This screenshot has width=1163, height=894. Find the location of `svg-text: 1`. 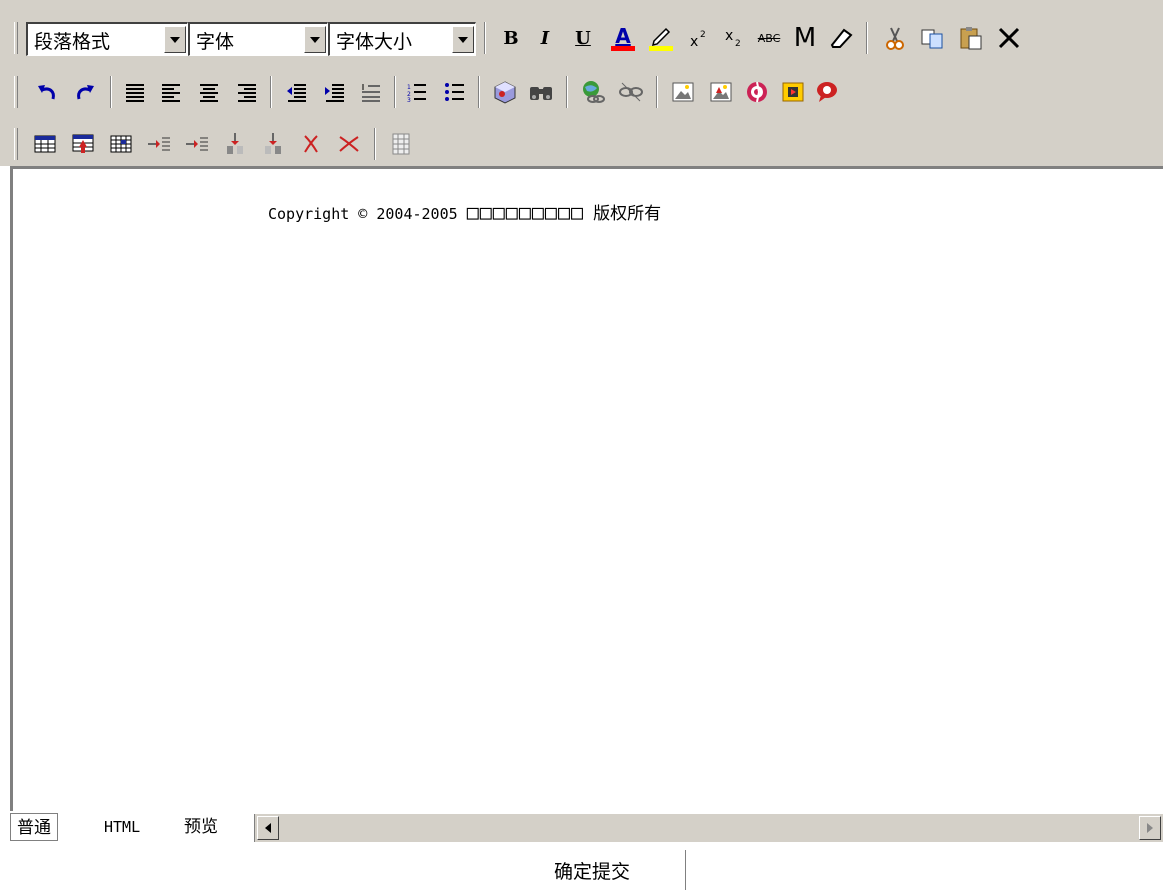

svg-text: 1 is located at coordinates (409, 87).